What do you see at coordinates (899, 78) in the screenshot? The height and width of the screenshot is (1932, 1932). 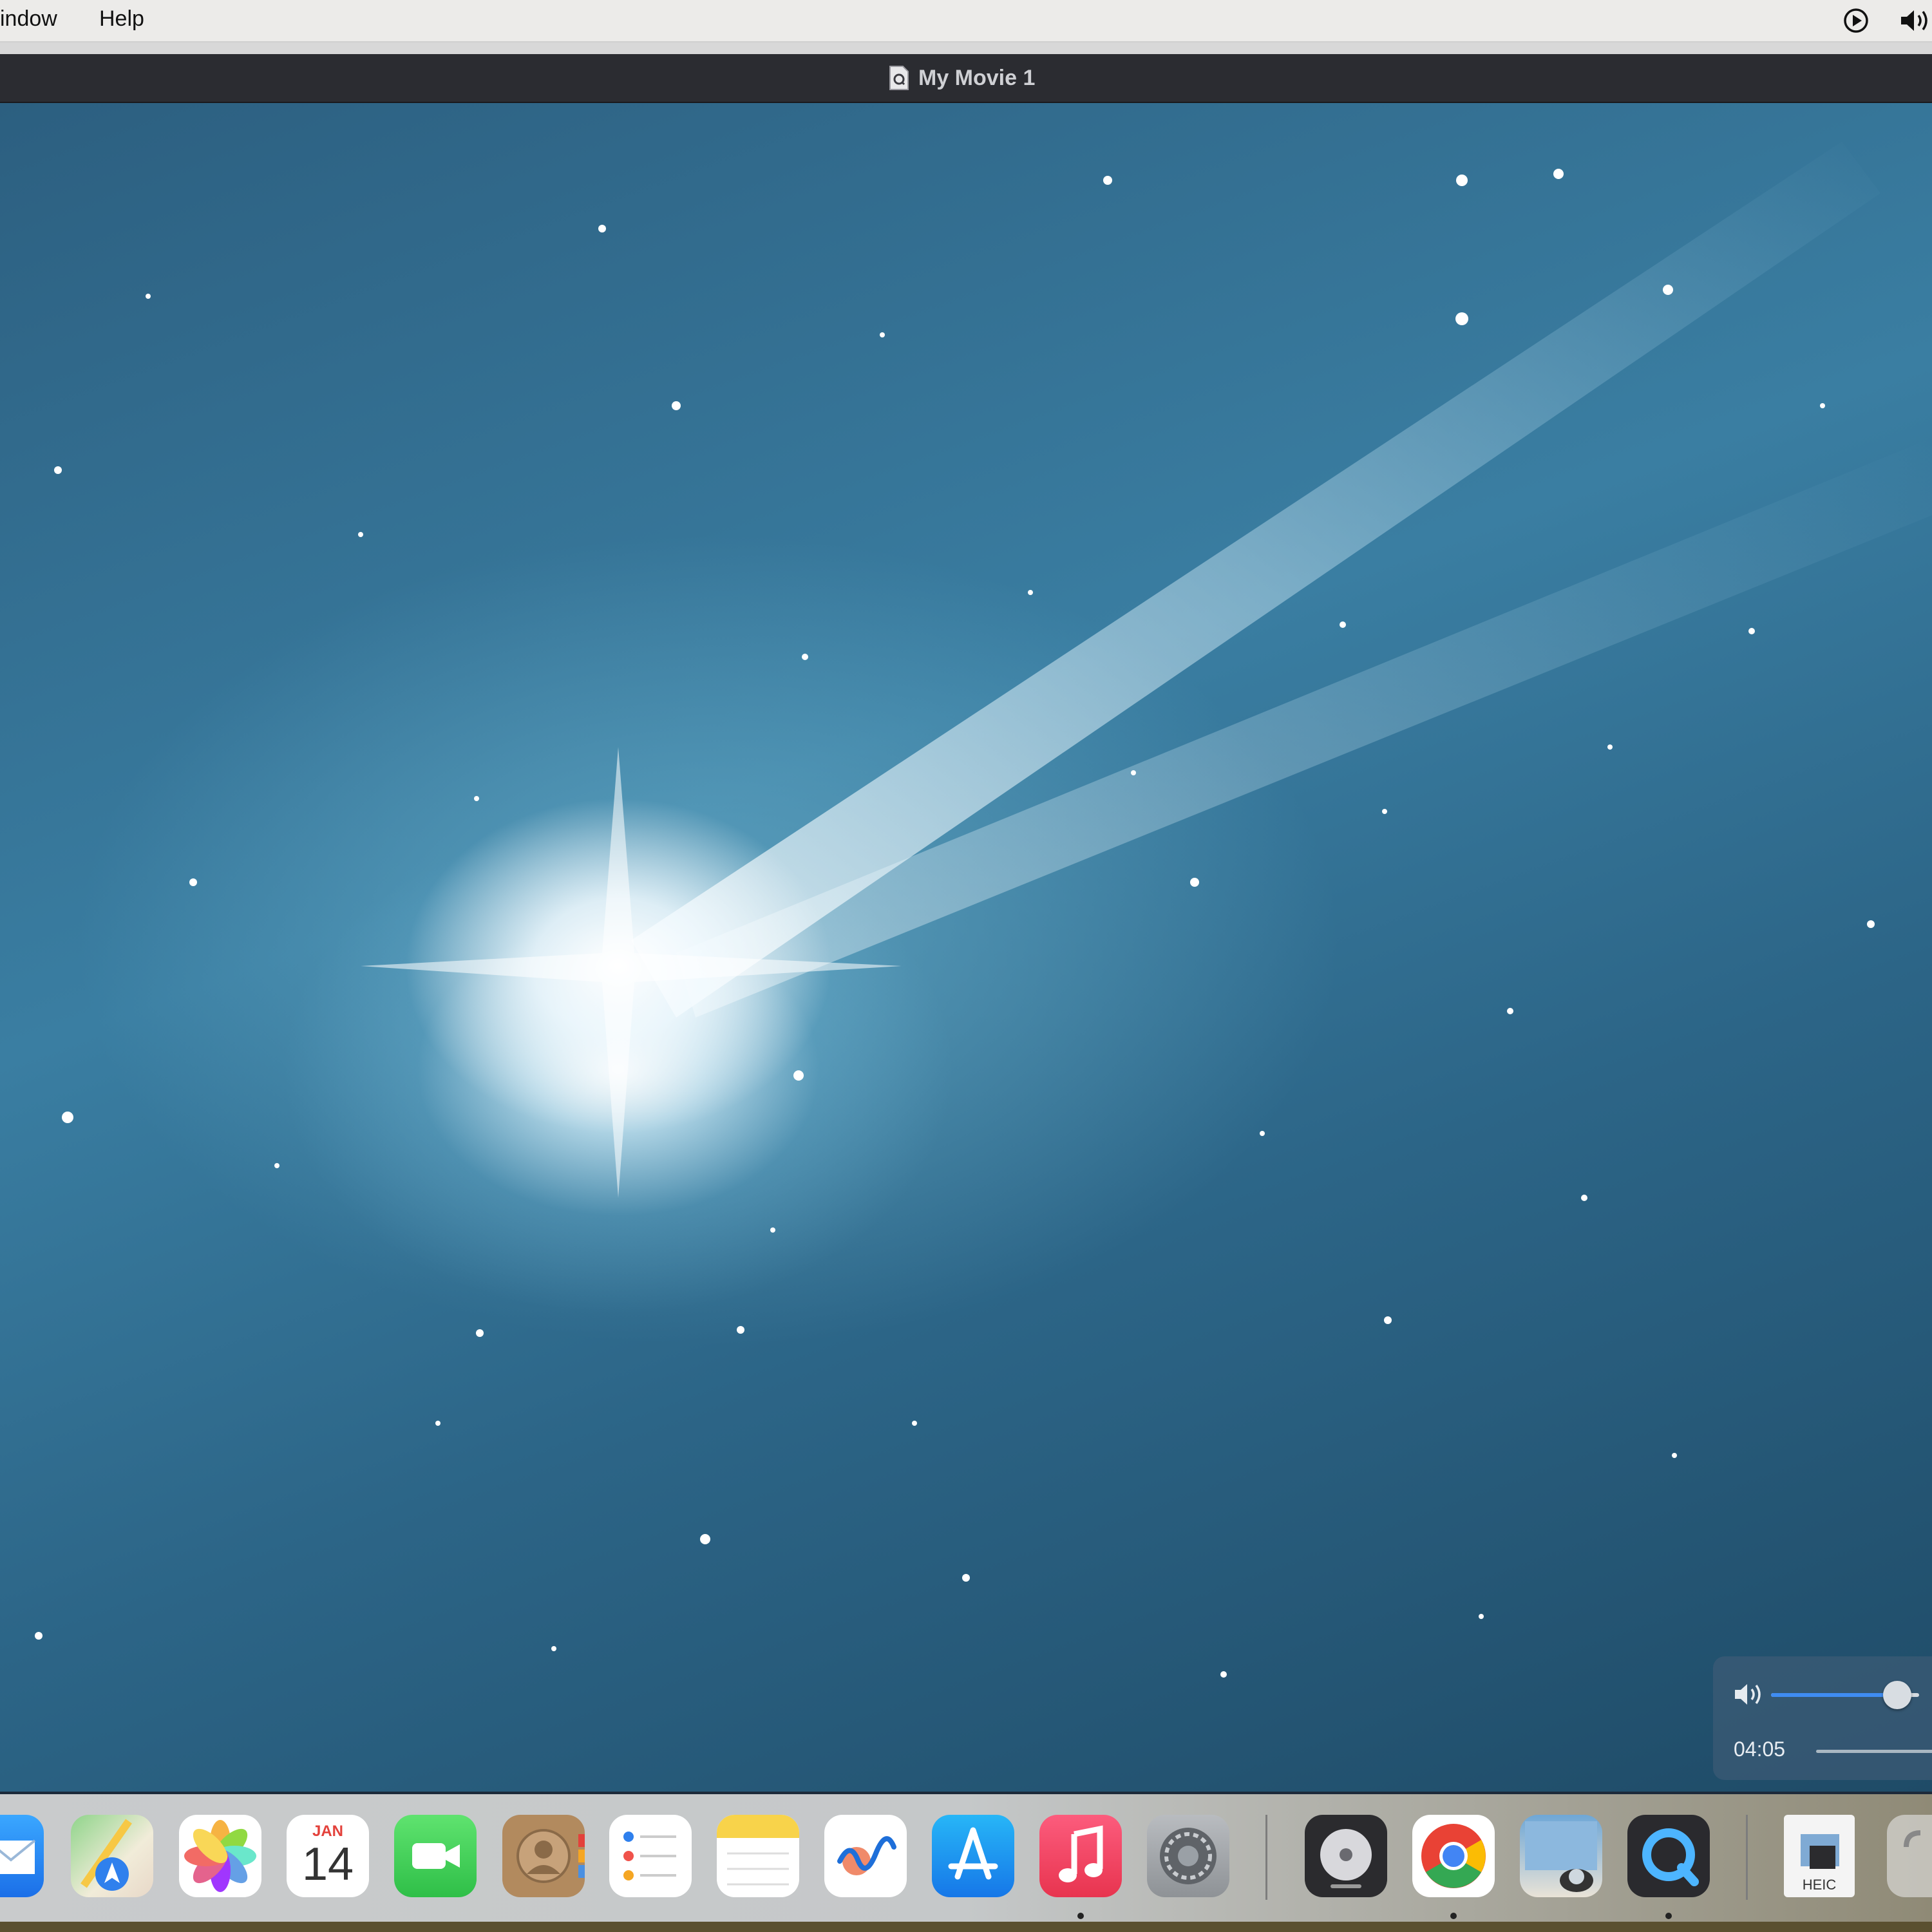 I see `movie-document-icon` at bounding box center [899, 78].